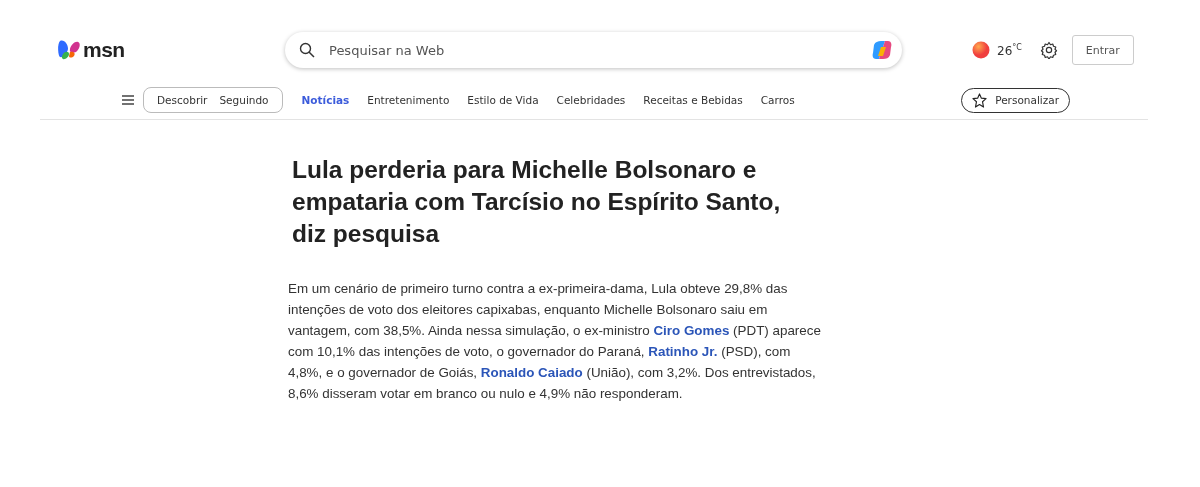 This screenshot has width=1200, height=487. What do you see at coordinates (307, 50) in the screenshot?
I see `search-icon` at bounding box center [307, 50].